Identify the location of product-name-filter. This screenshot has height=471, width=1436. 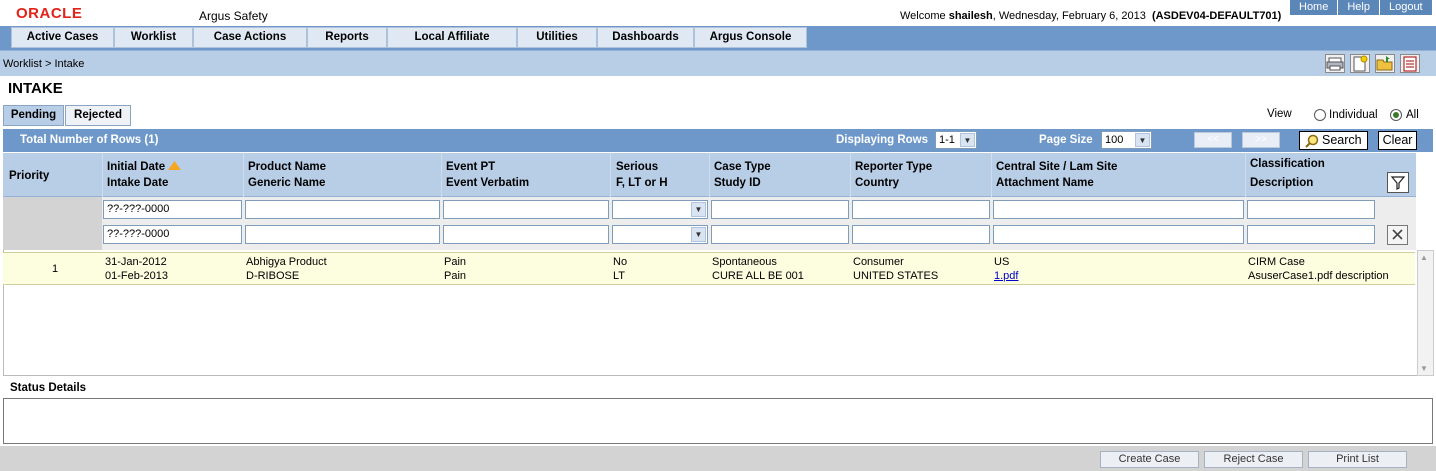
(342, 209).